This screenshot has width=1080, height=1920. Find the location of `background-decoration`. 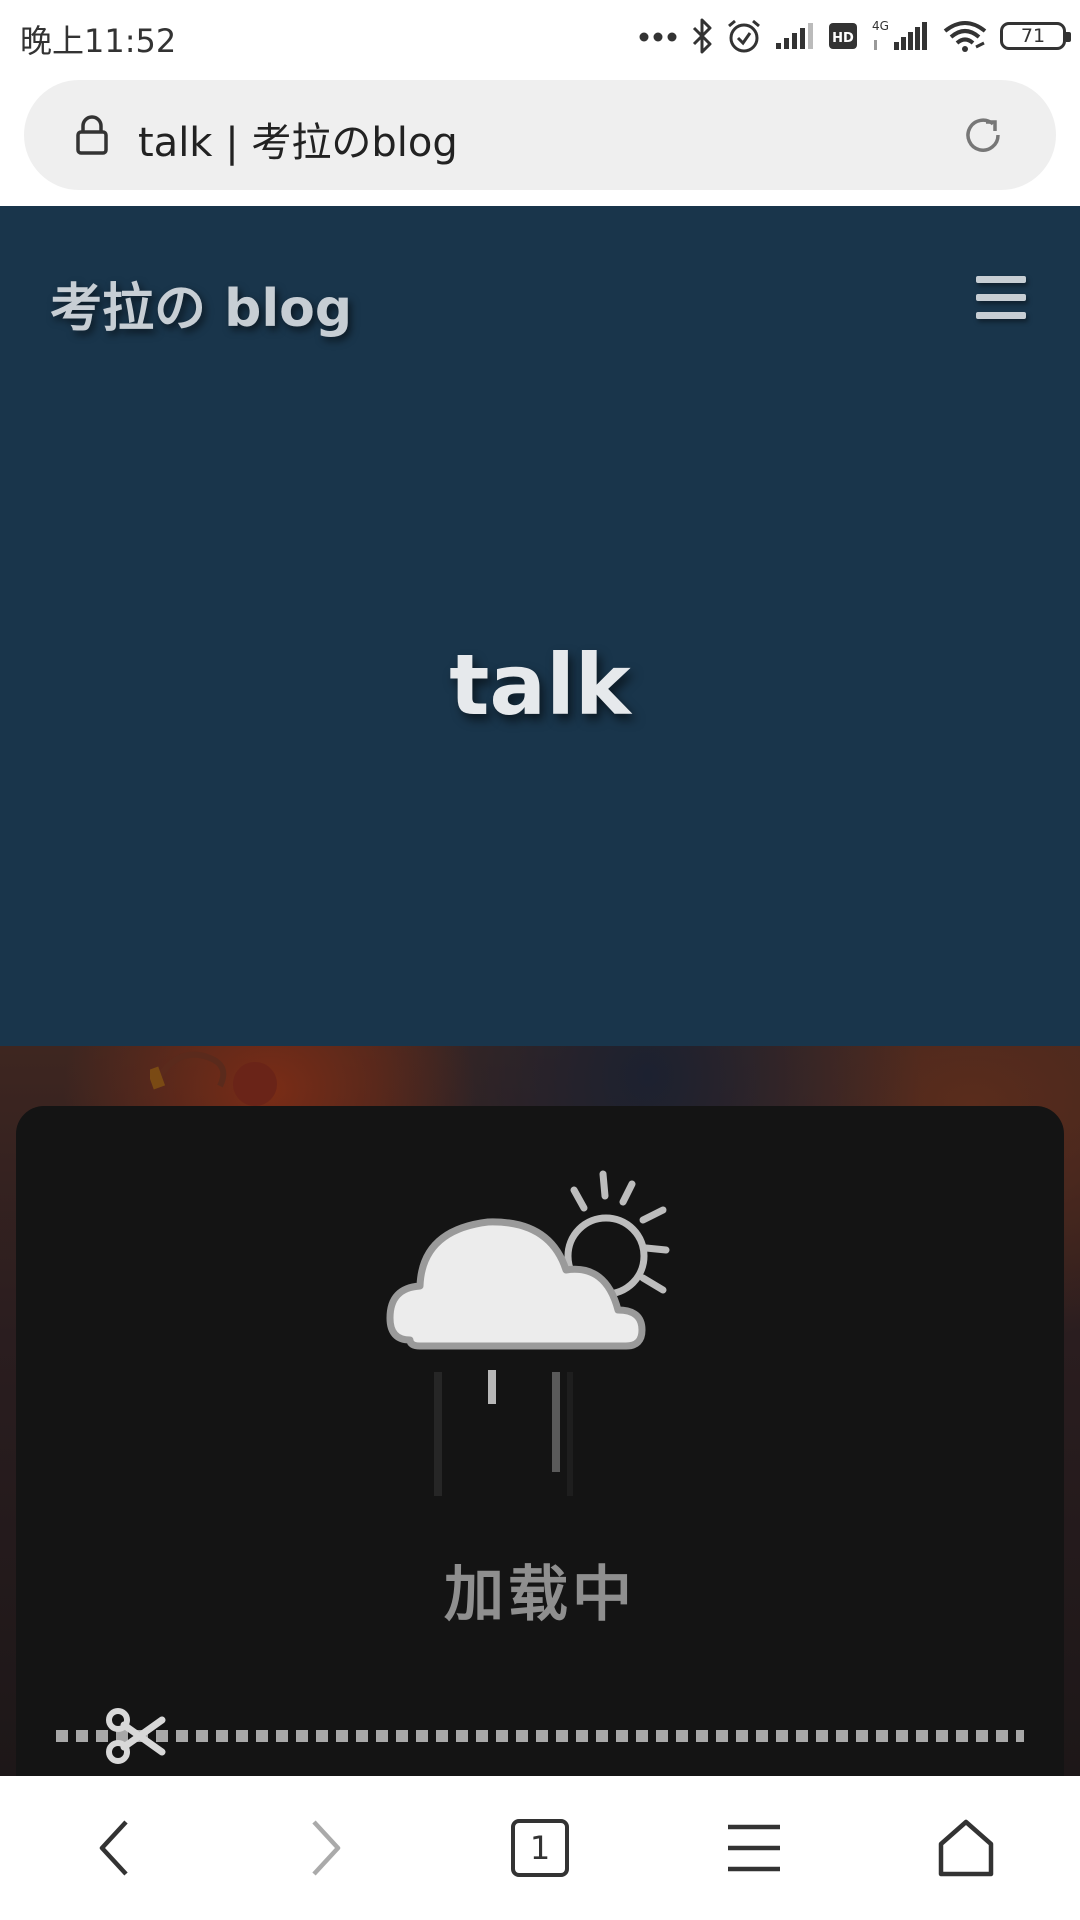

background-decoration is located at coordinates (213, 1078).